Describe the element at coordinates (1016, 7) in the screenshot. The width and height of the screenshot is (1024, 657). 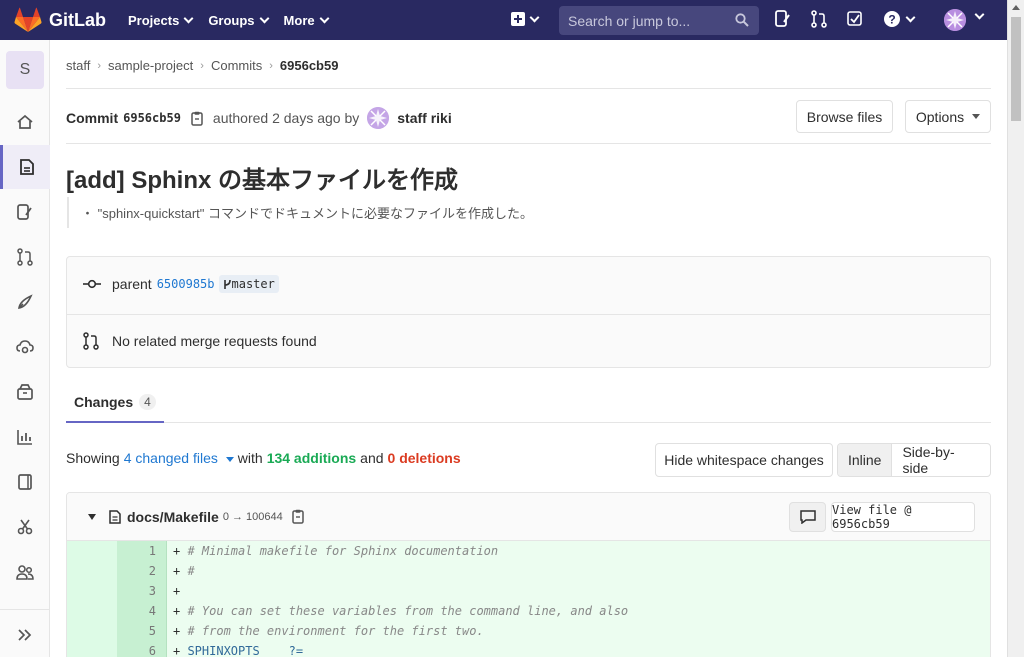
I see `scroll-up-arrow-icon` at that location.